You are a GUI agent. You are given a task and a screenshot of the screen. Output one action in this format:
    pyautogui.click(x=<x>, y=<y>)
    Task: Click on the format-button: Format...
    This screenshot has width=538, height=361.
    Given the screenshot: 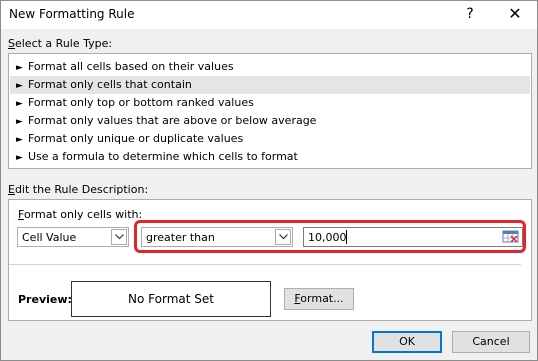 What is the action you would take?
    pyautogui.click(x=319, y=299)
    